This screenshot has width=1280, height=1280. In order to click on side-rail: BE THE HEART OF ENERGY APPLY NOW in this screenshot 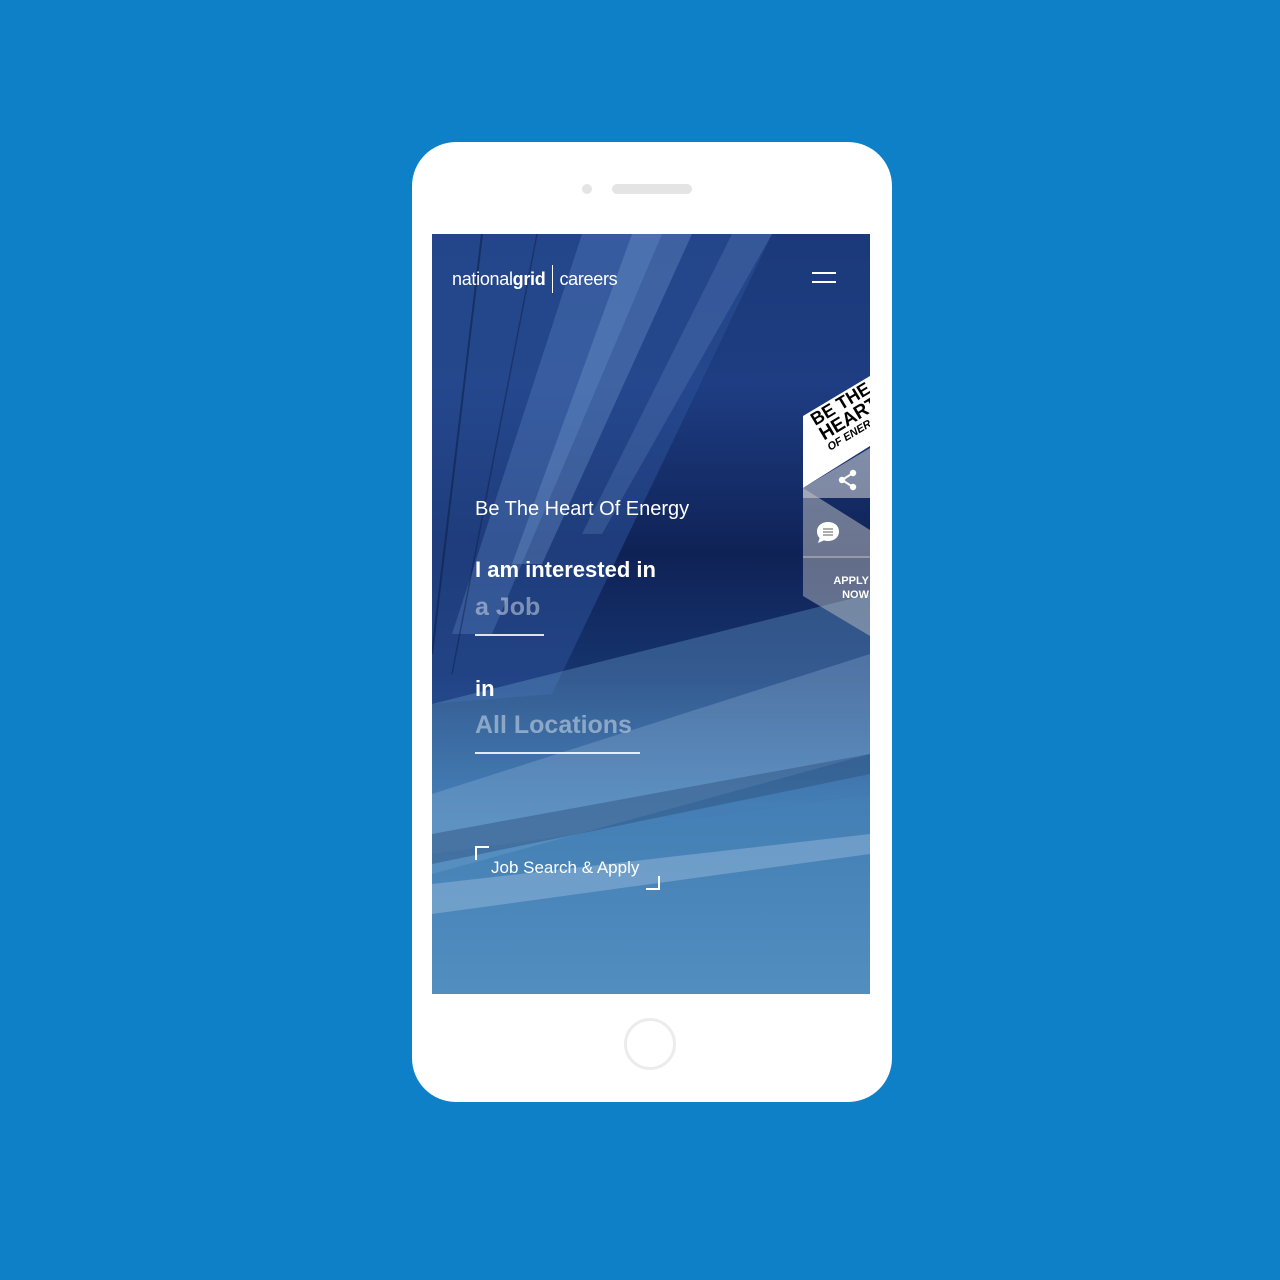, I will do `click(836, 506)`.